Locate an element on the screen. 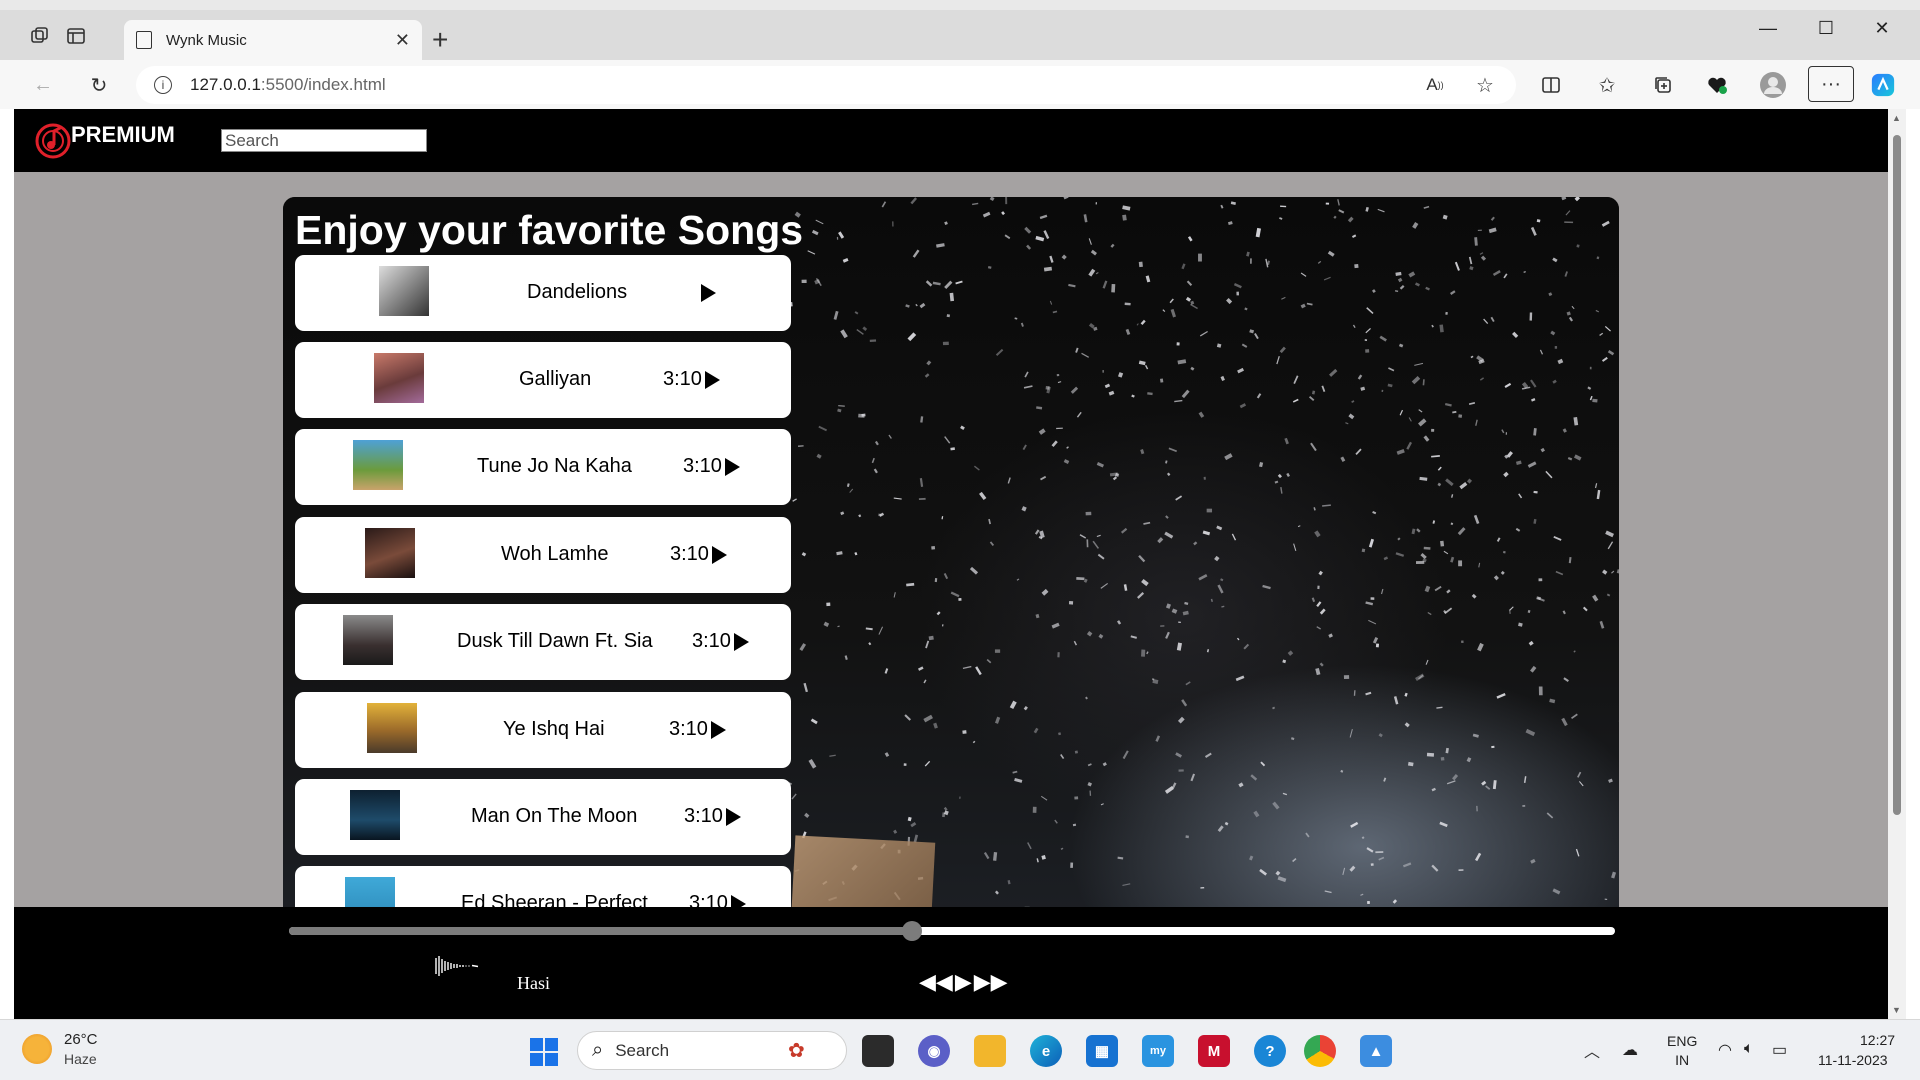 The image size is (1920, 1080). clock-date: 11-11-2023 is located at coordinates (1853, 1060).